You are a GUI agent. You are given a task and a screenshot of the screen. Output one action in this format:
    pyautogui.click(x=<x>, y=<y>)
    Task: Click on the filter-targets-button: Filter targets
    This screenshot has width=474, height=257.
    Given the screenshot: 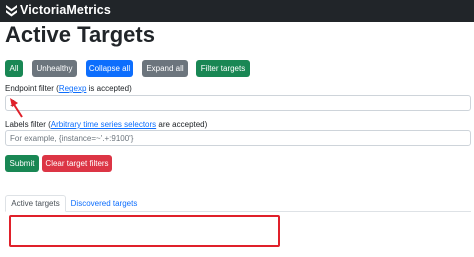 What is the action you would take?
    pyautogui.click(x=223, y=68)
    